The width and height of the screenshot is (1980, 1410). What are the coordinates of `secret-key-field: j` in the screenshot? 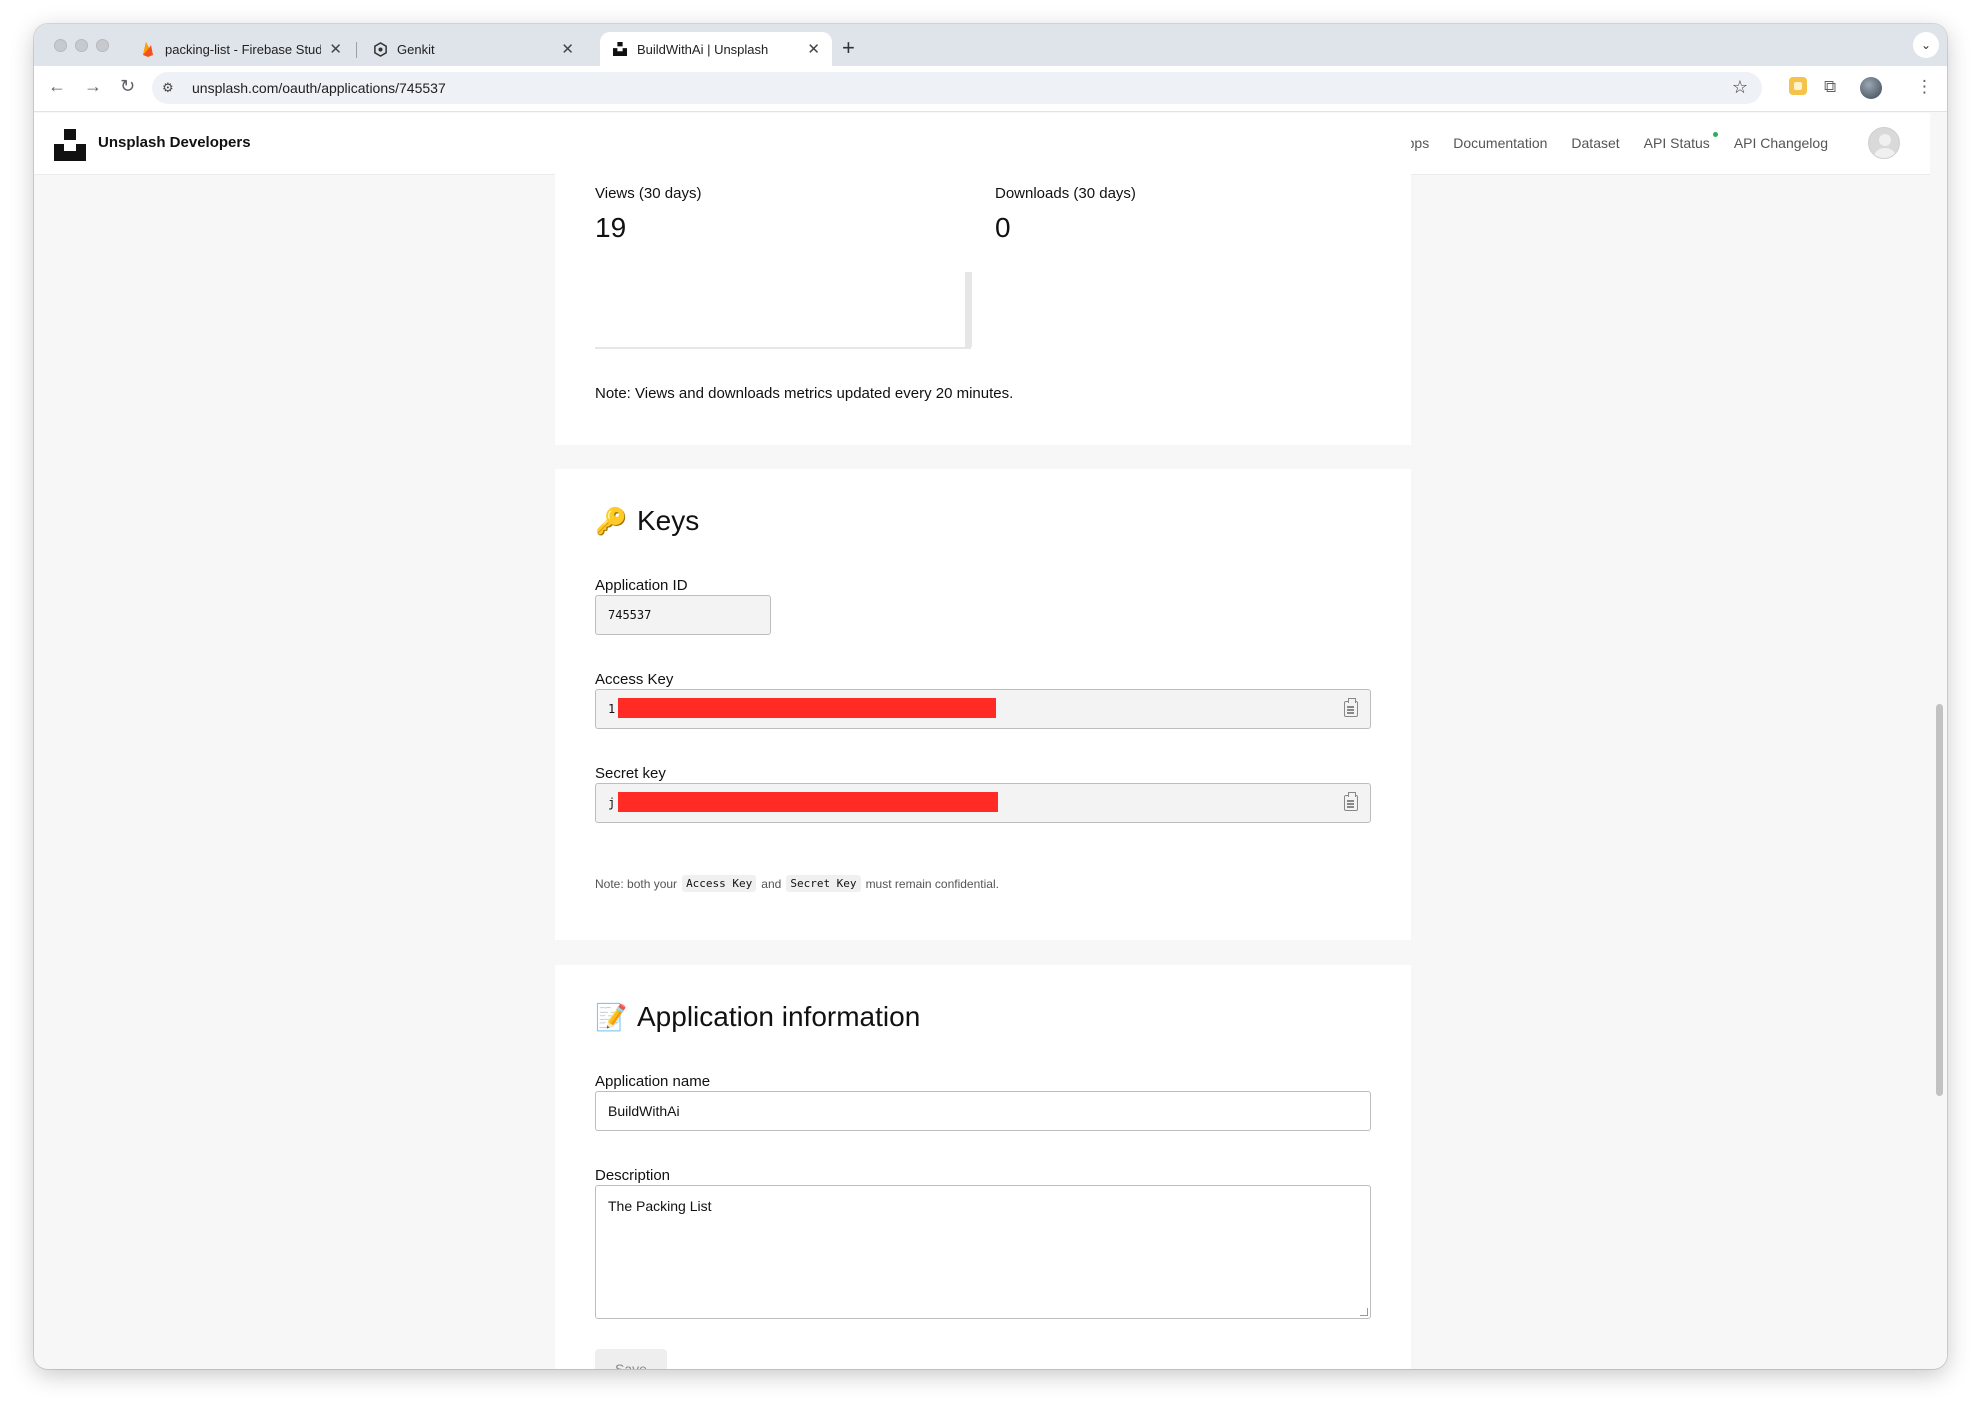 It's located at (983, 803).